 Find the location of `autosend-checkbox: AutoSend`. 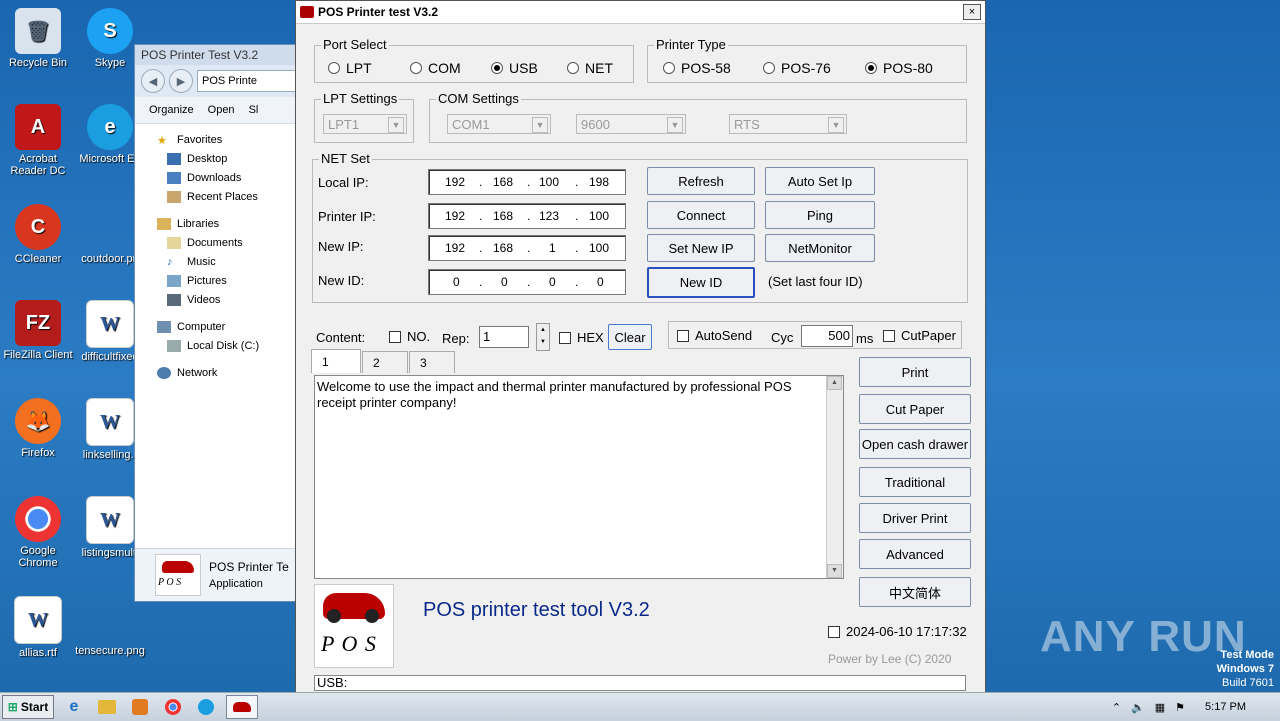

autosend-checkbox: AutoSend is located at coordinates (714, 335).